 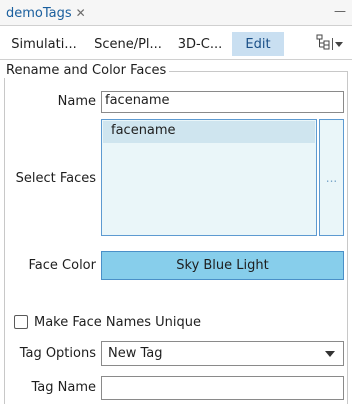 I want to click on tree-view-button, so click(x=330, y=44).